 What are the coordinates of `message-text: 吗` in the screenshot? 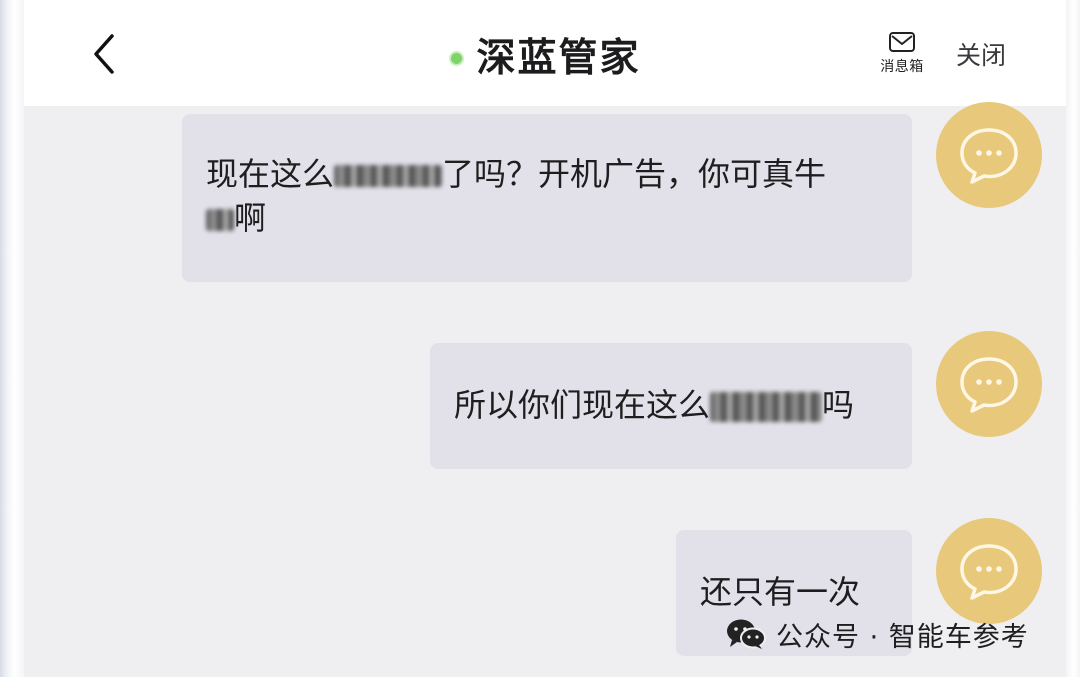 It's located at (838, 405).